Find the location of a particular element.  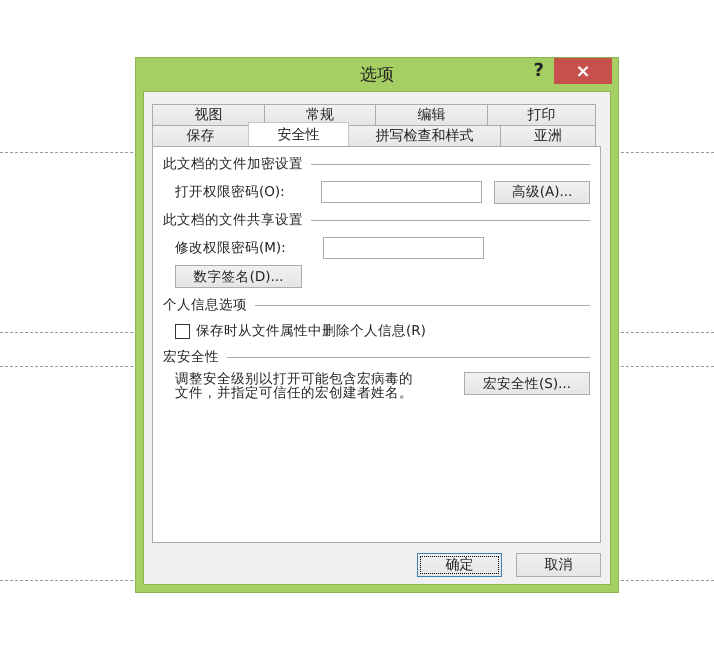

description-text: 调整安全级别以打开可能包含宏病毒的文件，并指定可信任的宏创建者姓名。 is located at coordinates (294, 386).